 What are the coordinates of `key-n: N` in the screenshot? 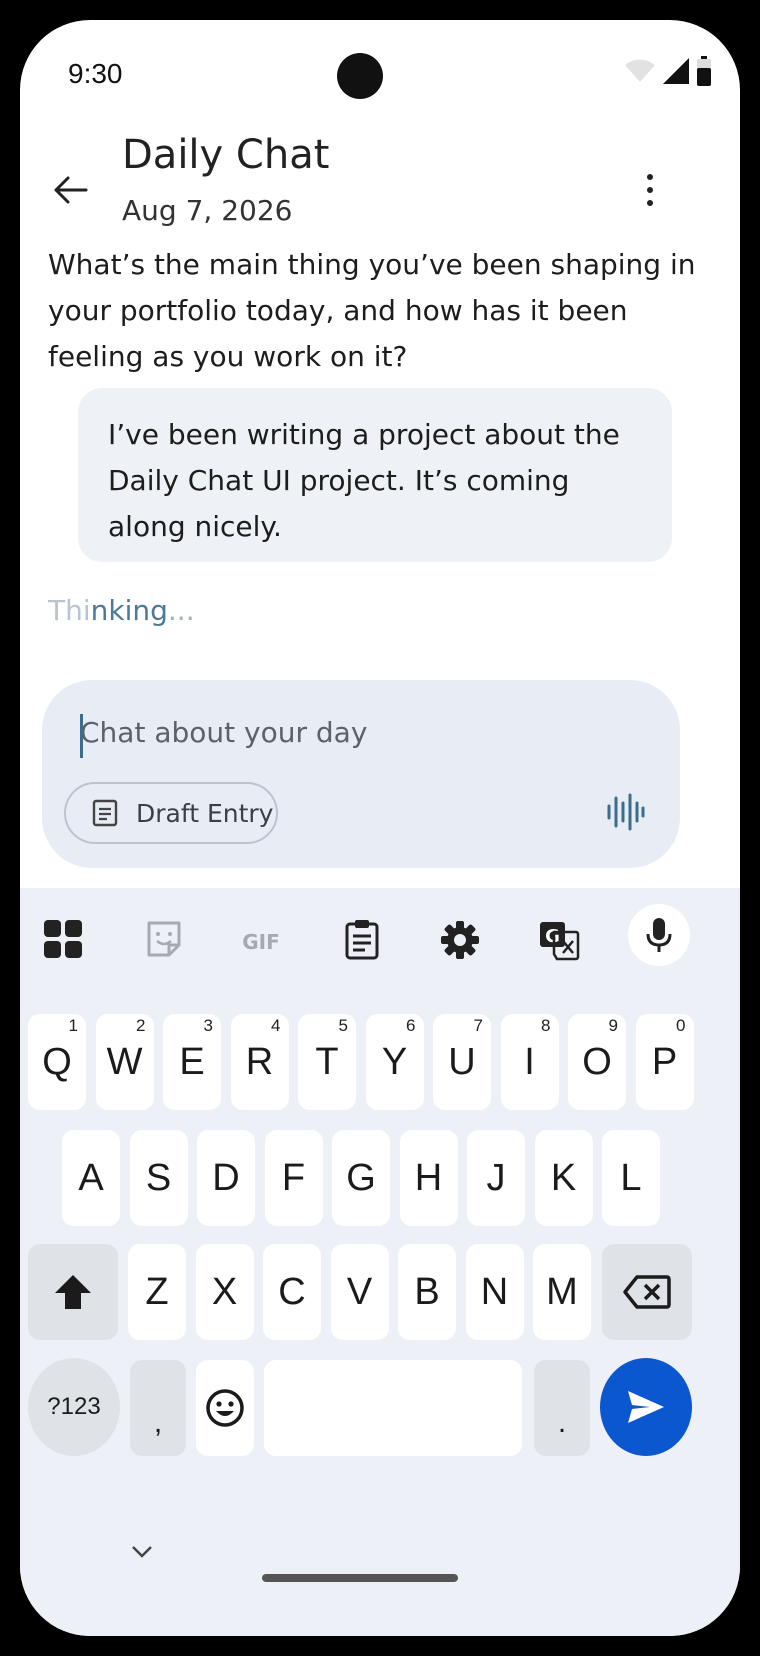 It's located at (494, 1292).